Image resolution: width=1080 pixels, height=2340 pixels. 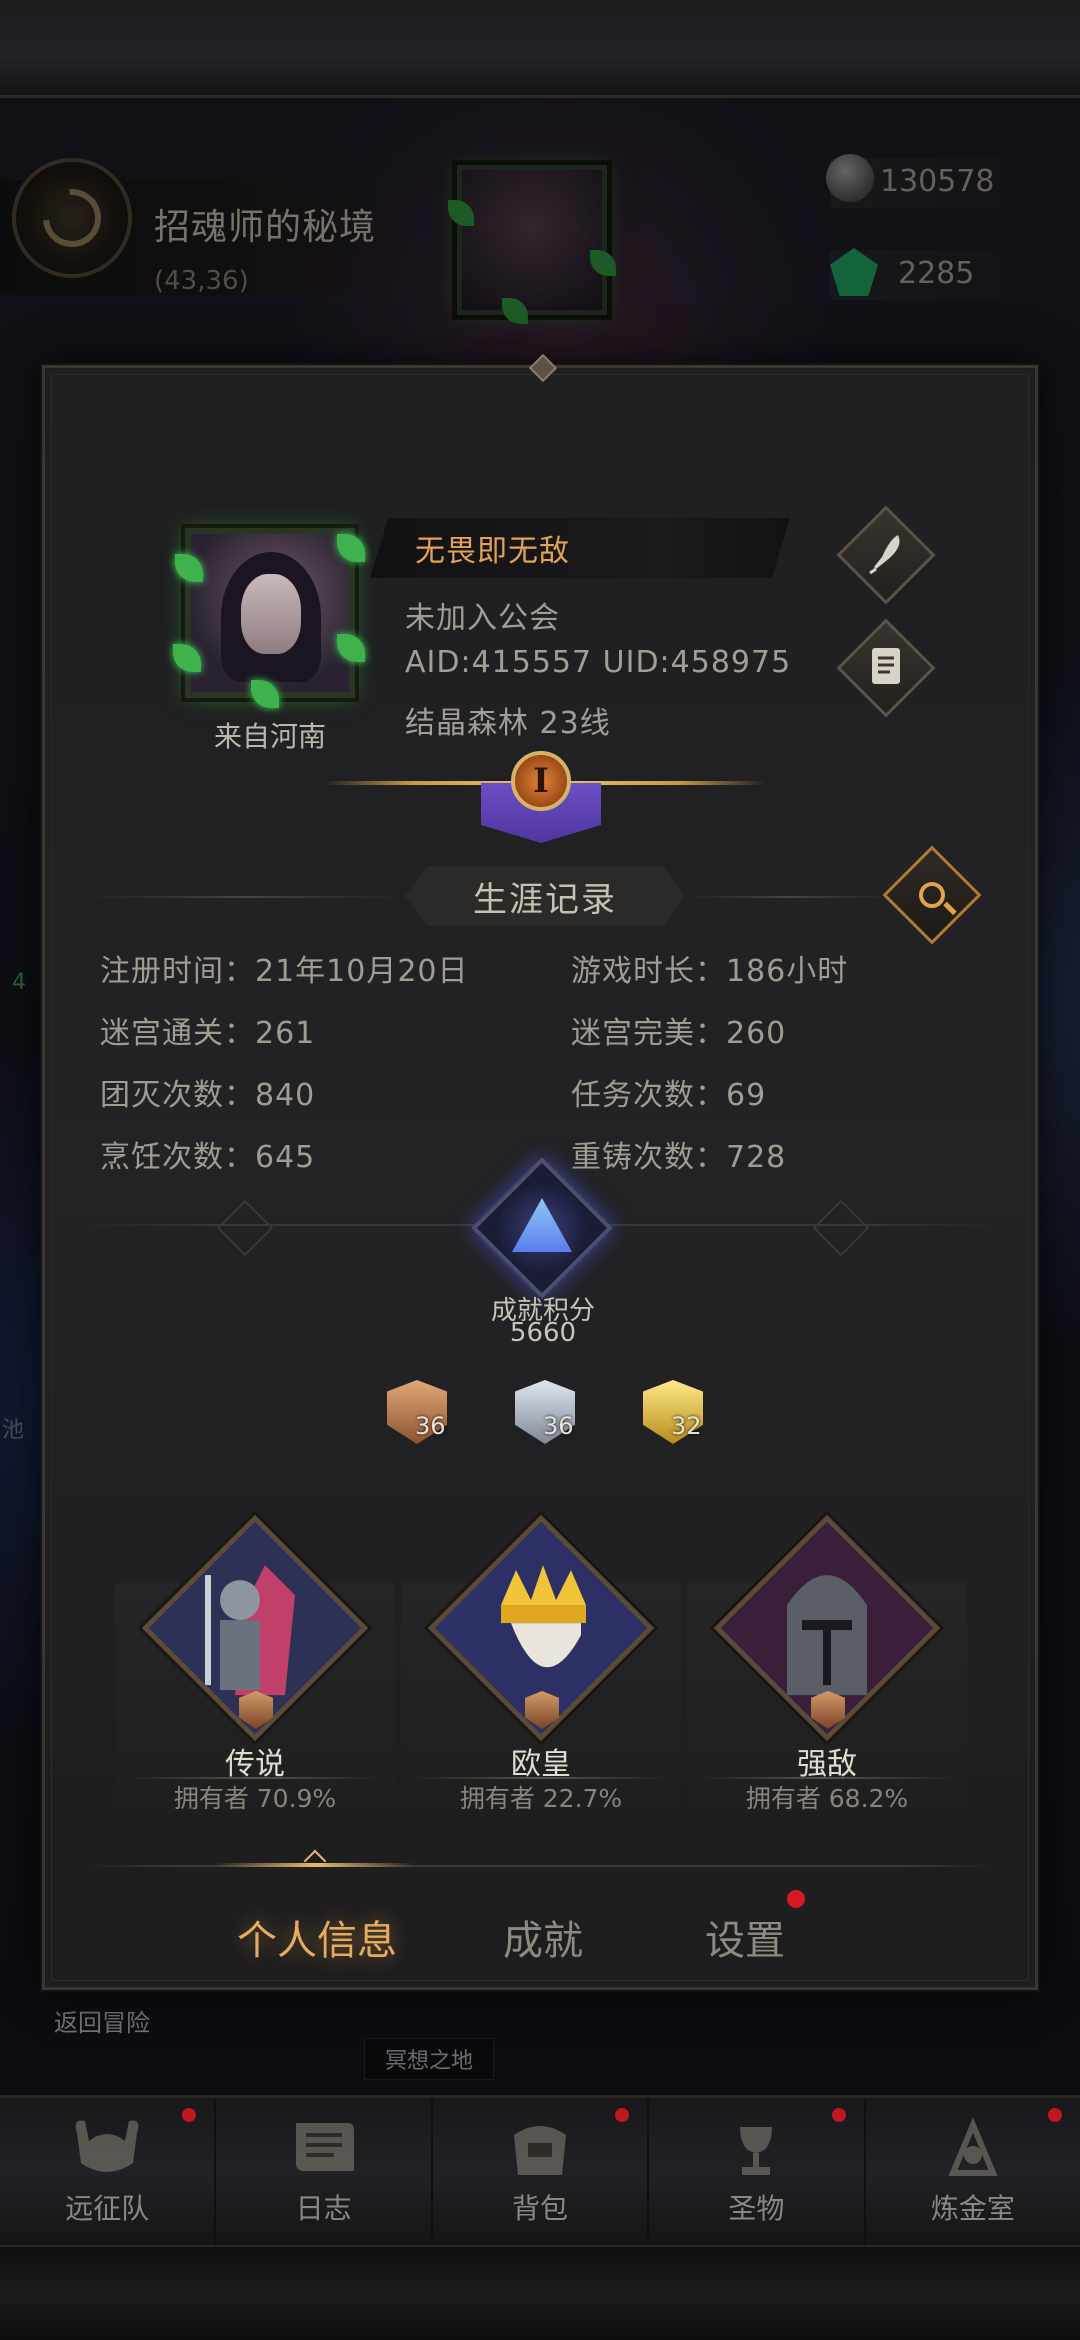 What do you see at coordinates (315, 1861) in the screenshot?
I see `active-tab-caret` at bounding box center [315, 1861].